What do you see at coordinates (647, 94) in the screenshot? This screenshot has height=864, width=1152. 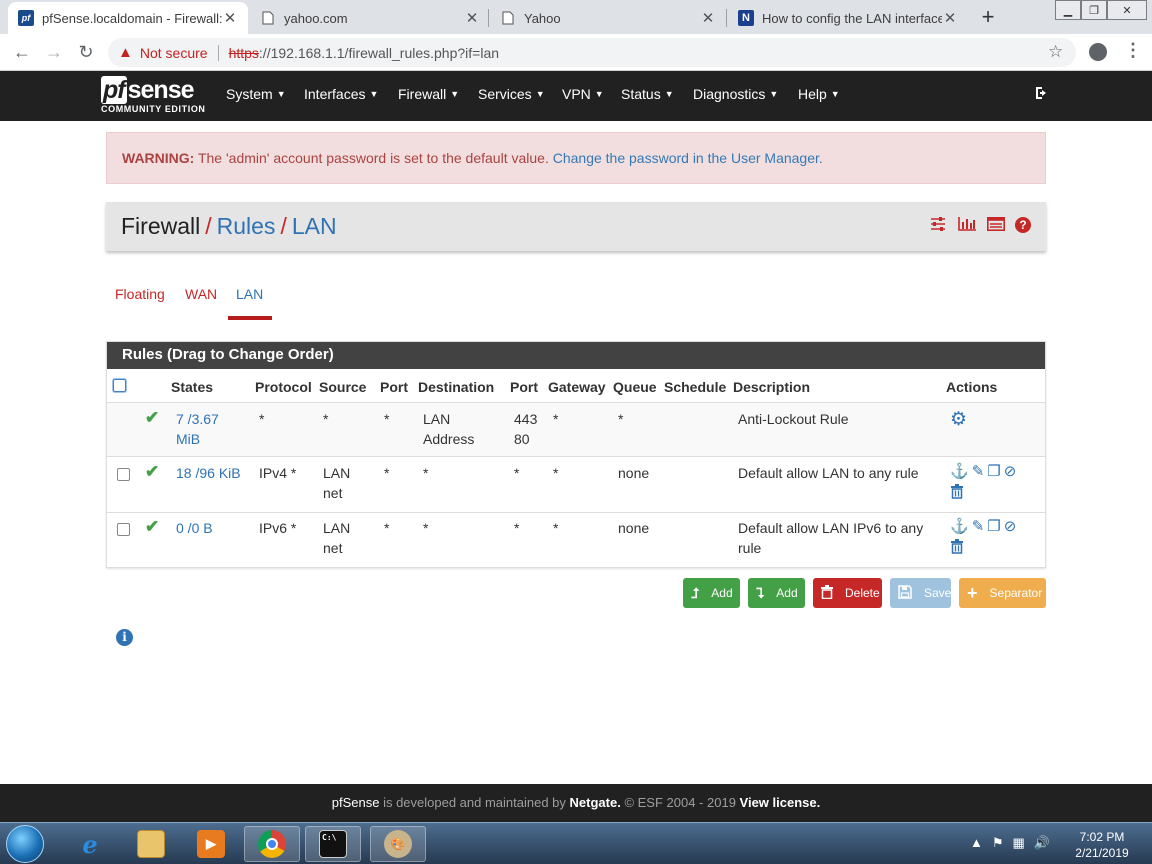 I see `menu-status: Status ▼` at bounding box center [647, 94].